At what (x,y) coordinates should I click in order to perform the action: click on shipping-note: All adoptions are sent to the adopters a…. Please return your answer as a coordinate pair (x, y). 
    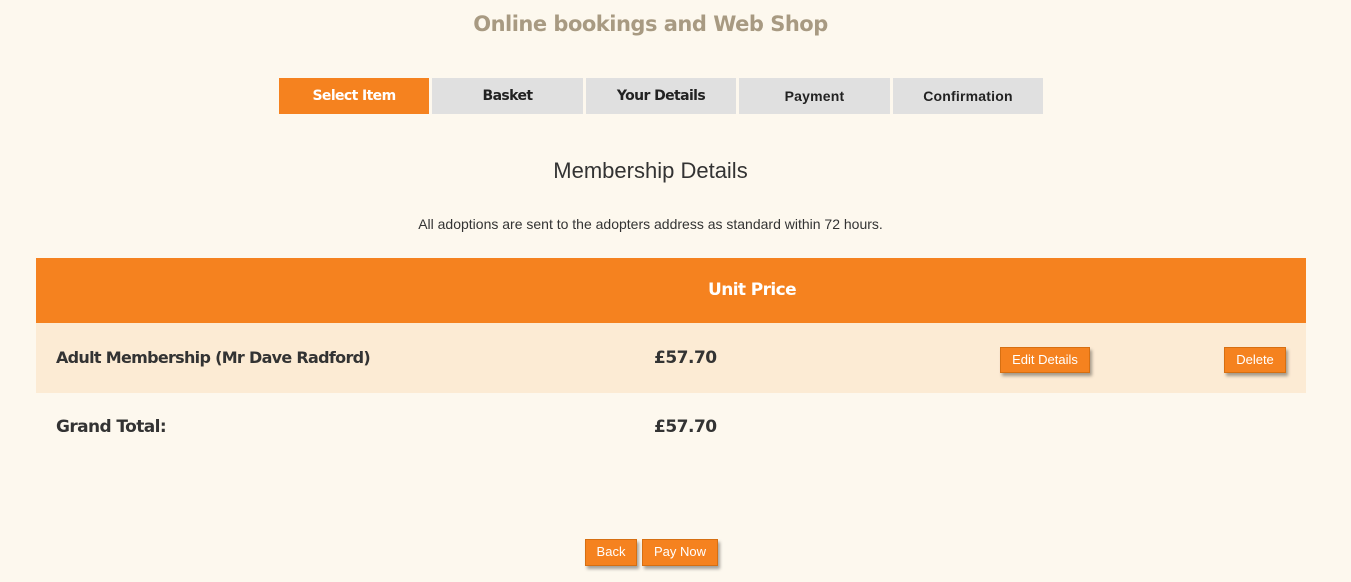
    Looking at the image, I should click on (650, 224).